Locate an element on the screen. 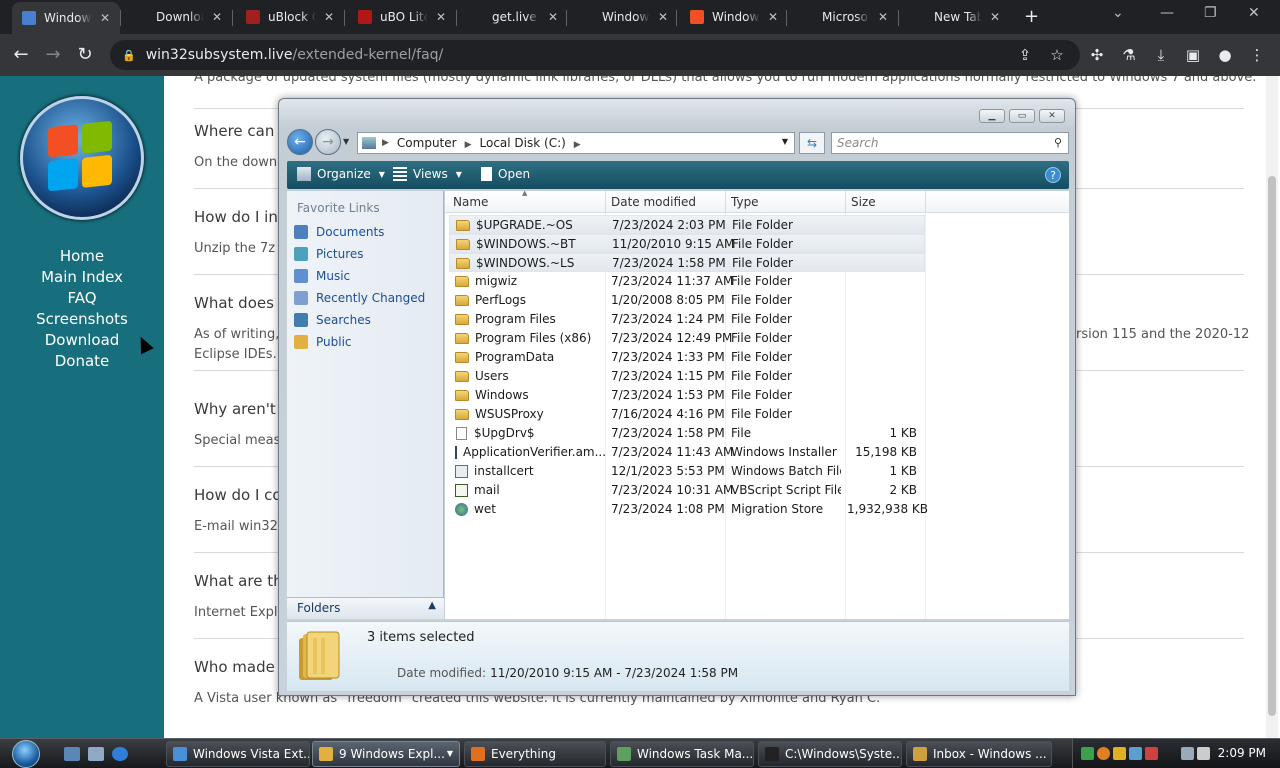  explorer-forward-button: → is located at coordinates (328, 142).